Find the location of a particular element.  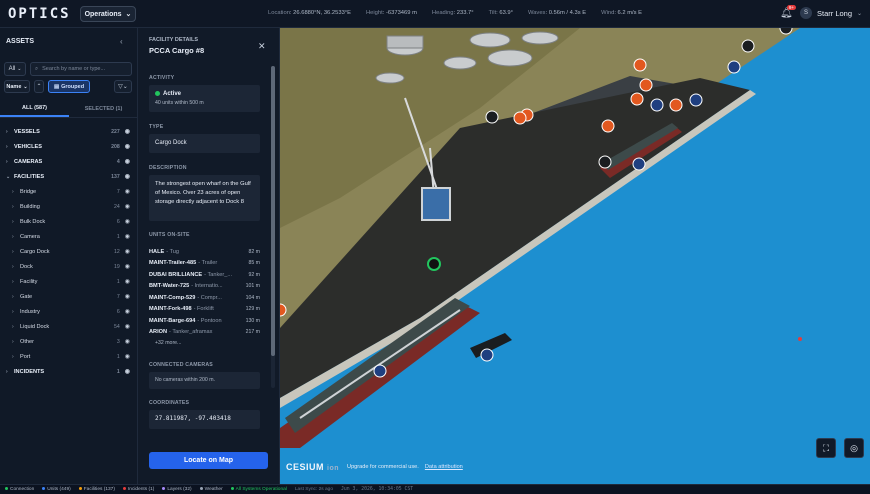

tree-item-bridge: › Bridge 7 ◉ is located at coordinates (69, 191).